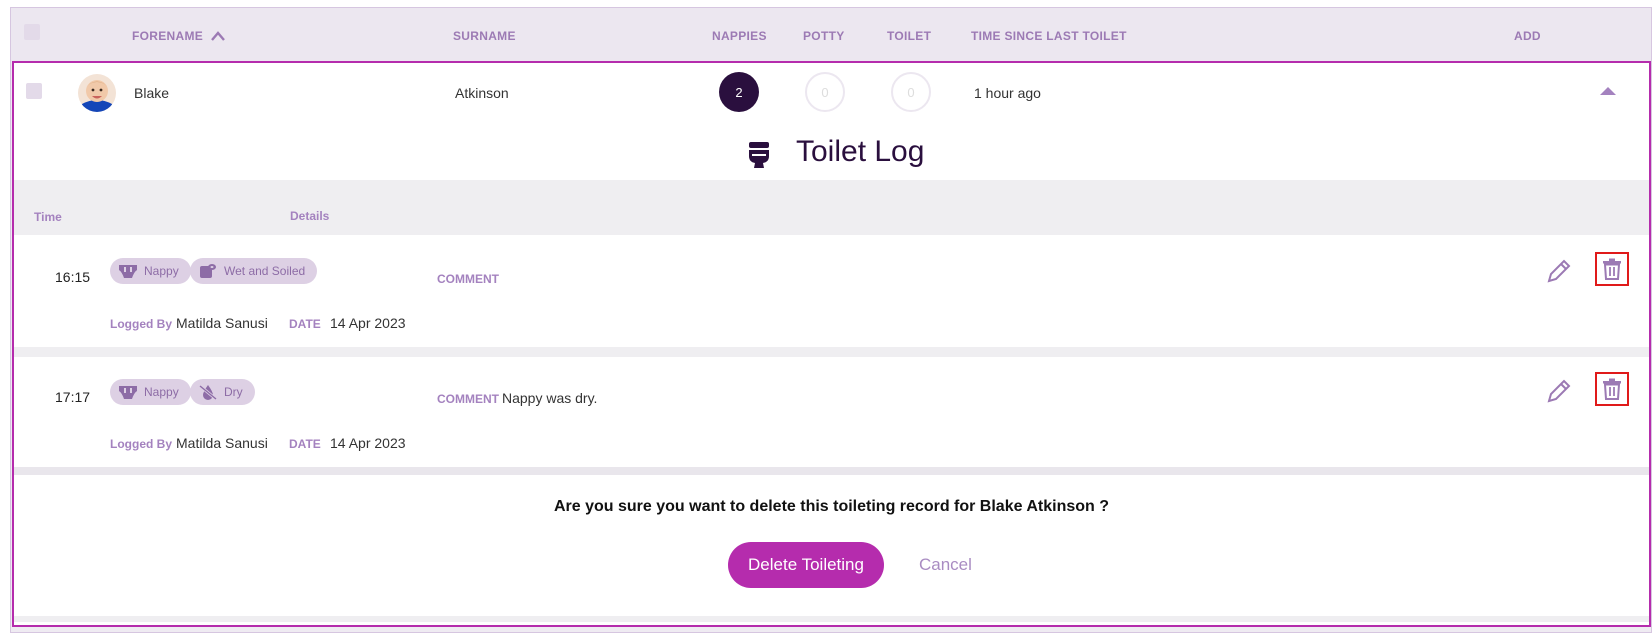 This screenshot has width=1652, height=633. What do you see at coordinates (48, 217) in the screenshot?
I see `log-time-header: Time` at bounding box center [48, 217].